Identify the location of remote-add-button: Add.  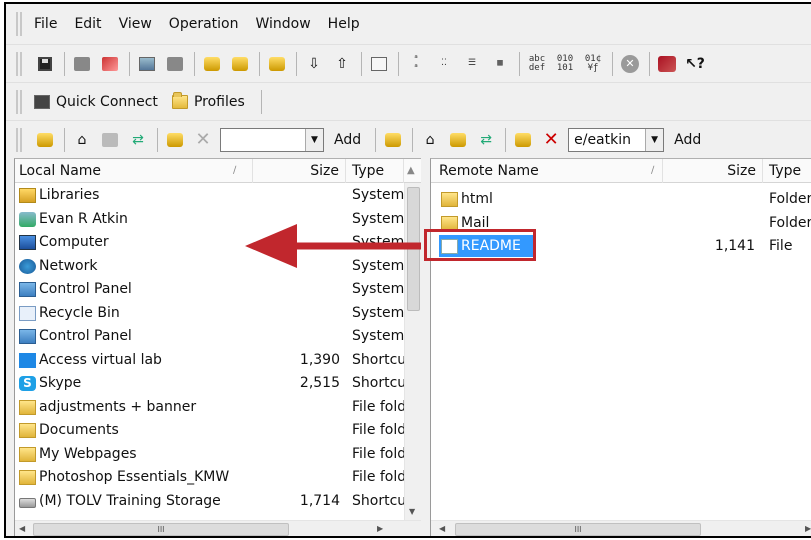
(687, 140).